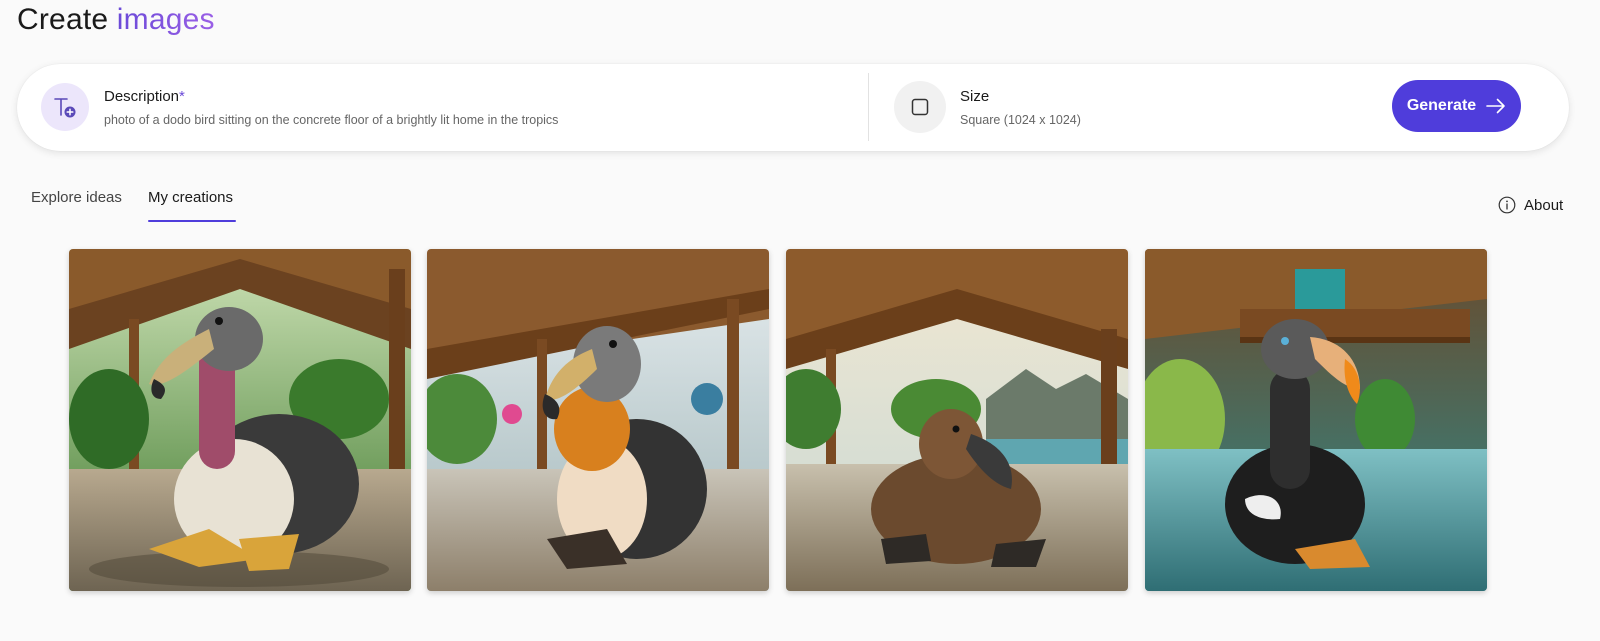 The height and width of the screenshot is (641, 1600). I want to click on size-label: Size, so click(975, 96).